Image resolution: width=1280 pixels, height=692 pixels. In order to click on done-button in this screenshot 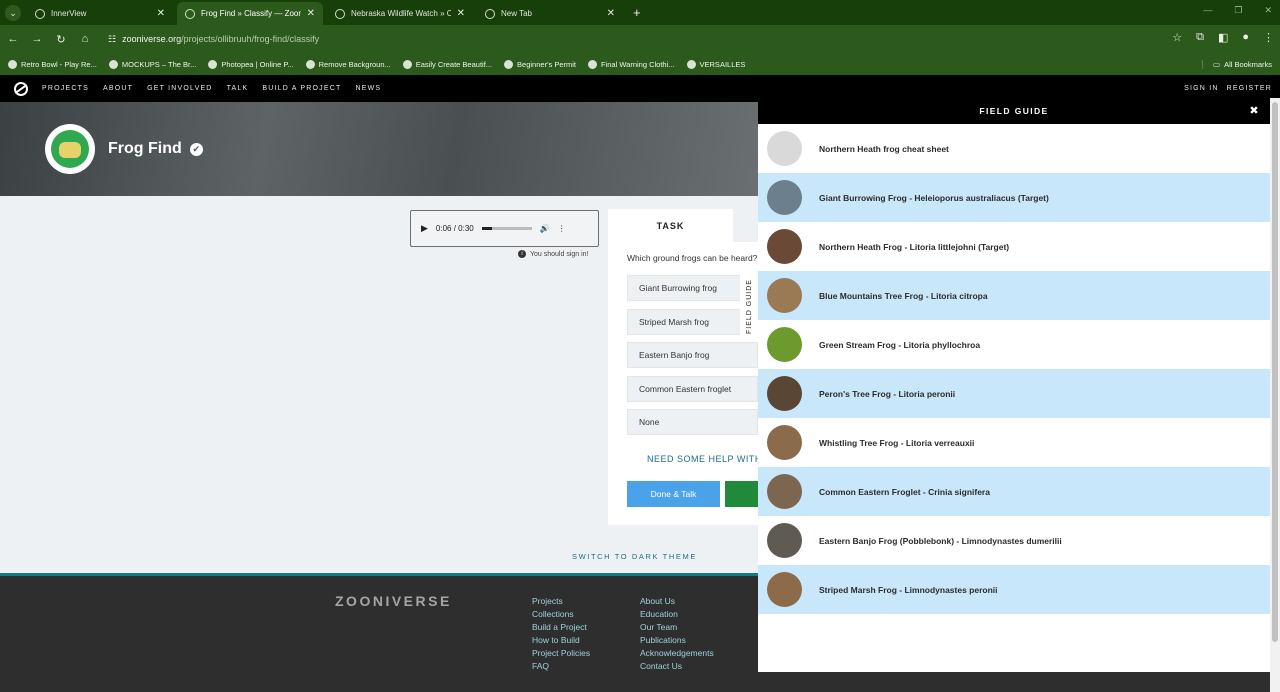, I will do `click(741, 494)`.